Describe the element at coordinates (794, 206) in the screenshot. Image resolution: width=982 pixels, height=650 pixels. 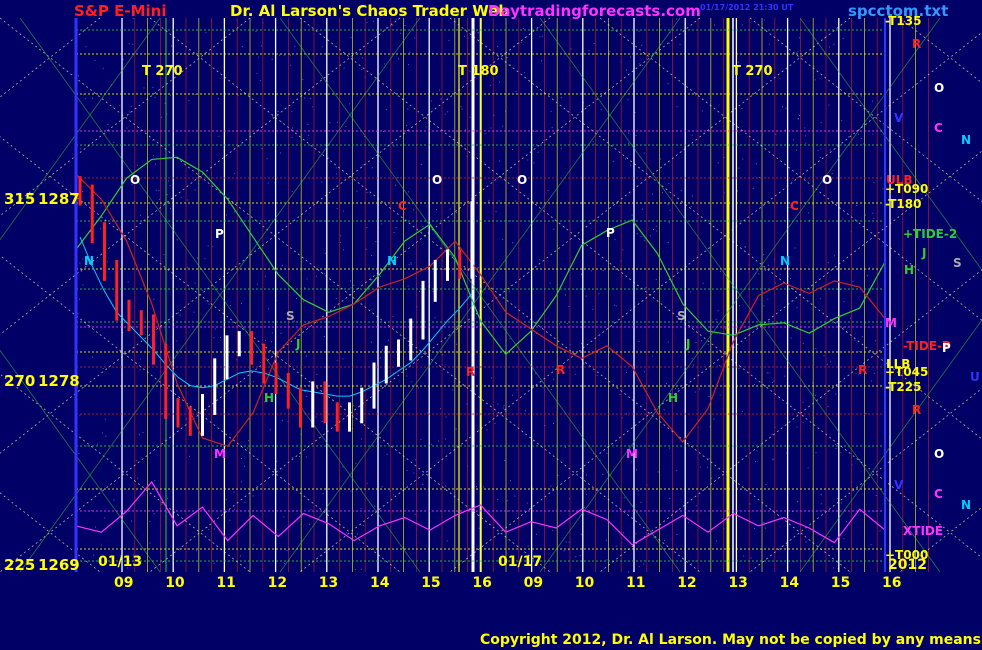
I see `planet-letter: C` at that location.